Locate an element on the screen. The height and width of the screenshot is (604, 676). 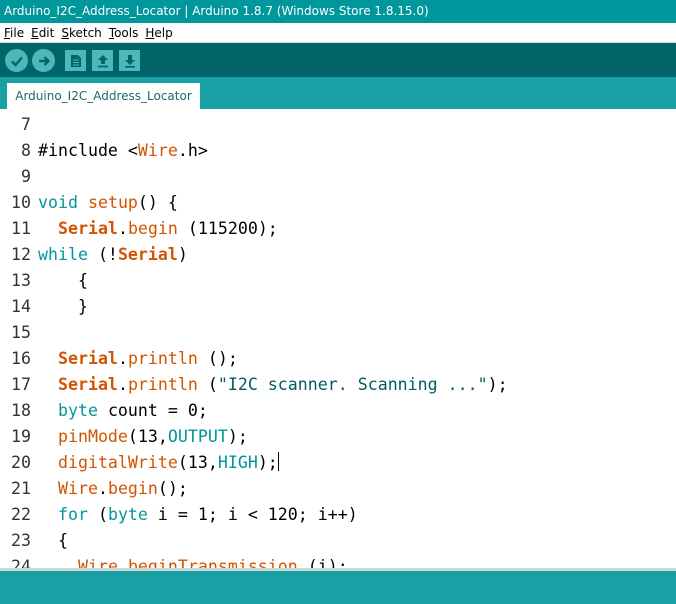
code-token: HIGH is located at coordinates (237, 462).